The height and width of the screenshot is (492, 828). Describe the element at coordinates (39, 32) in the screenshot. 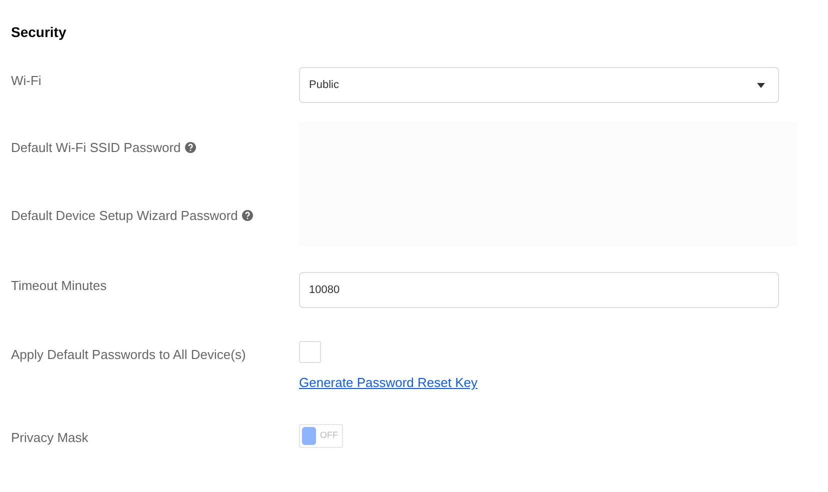

I see `section-title: Security` at that location.